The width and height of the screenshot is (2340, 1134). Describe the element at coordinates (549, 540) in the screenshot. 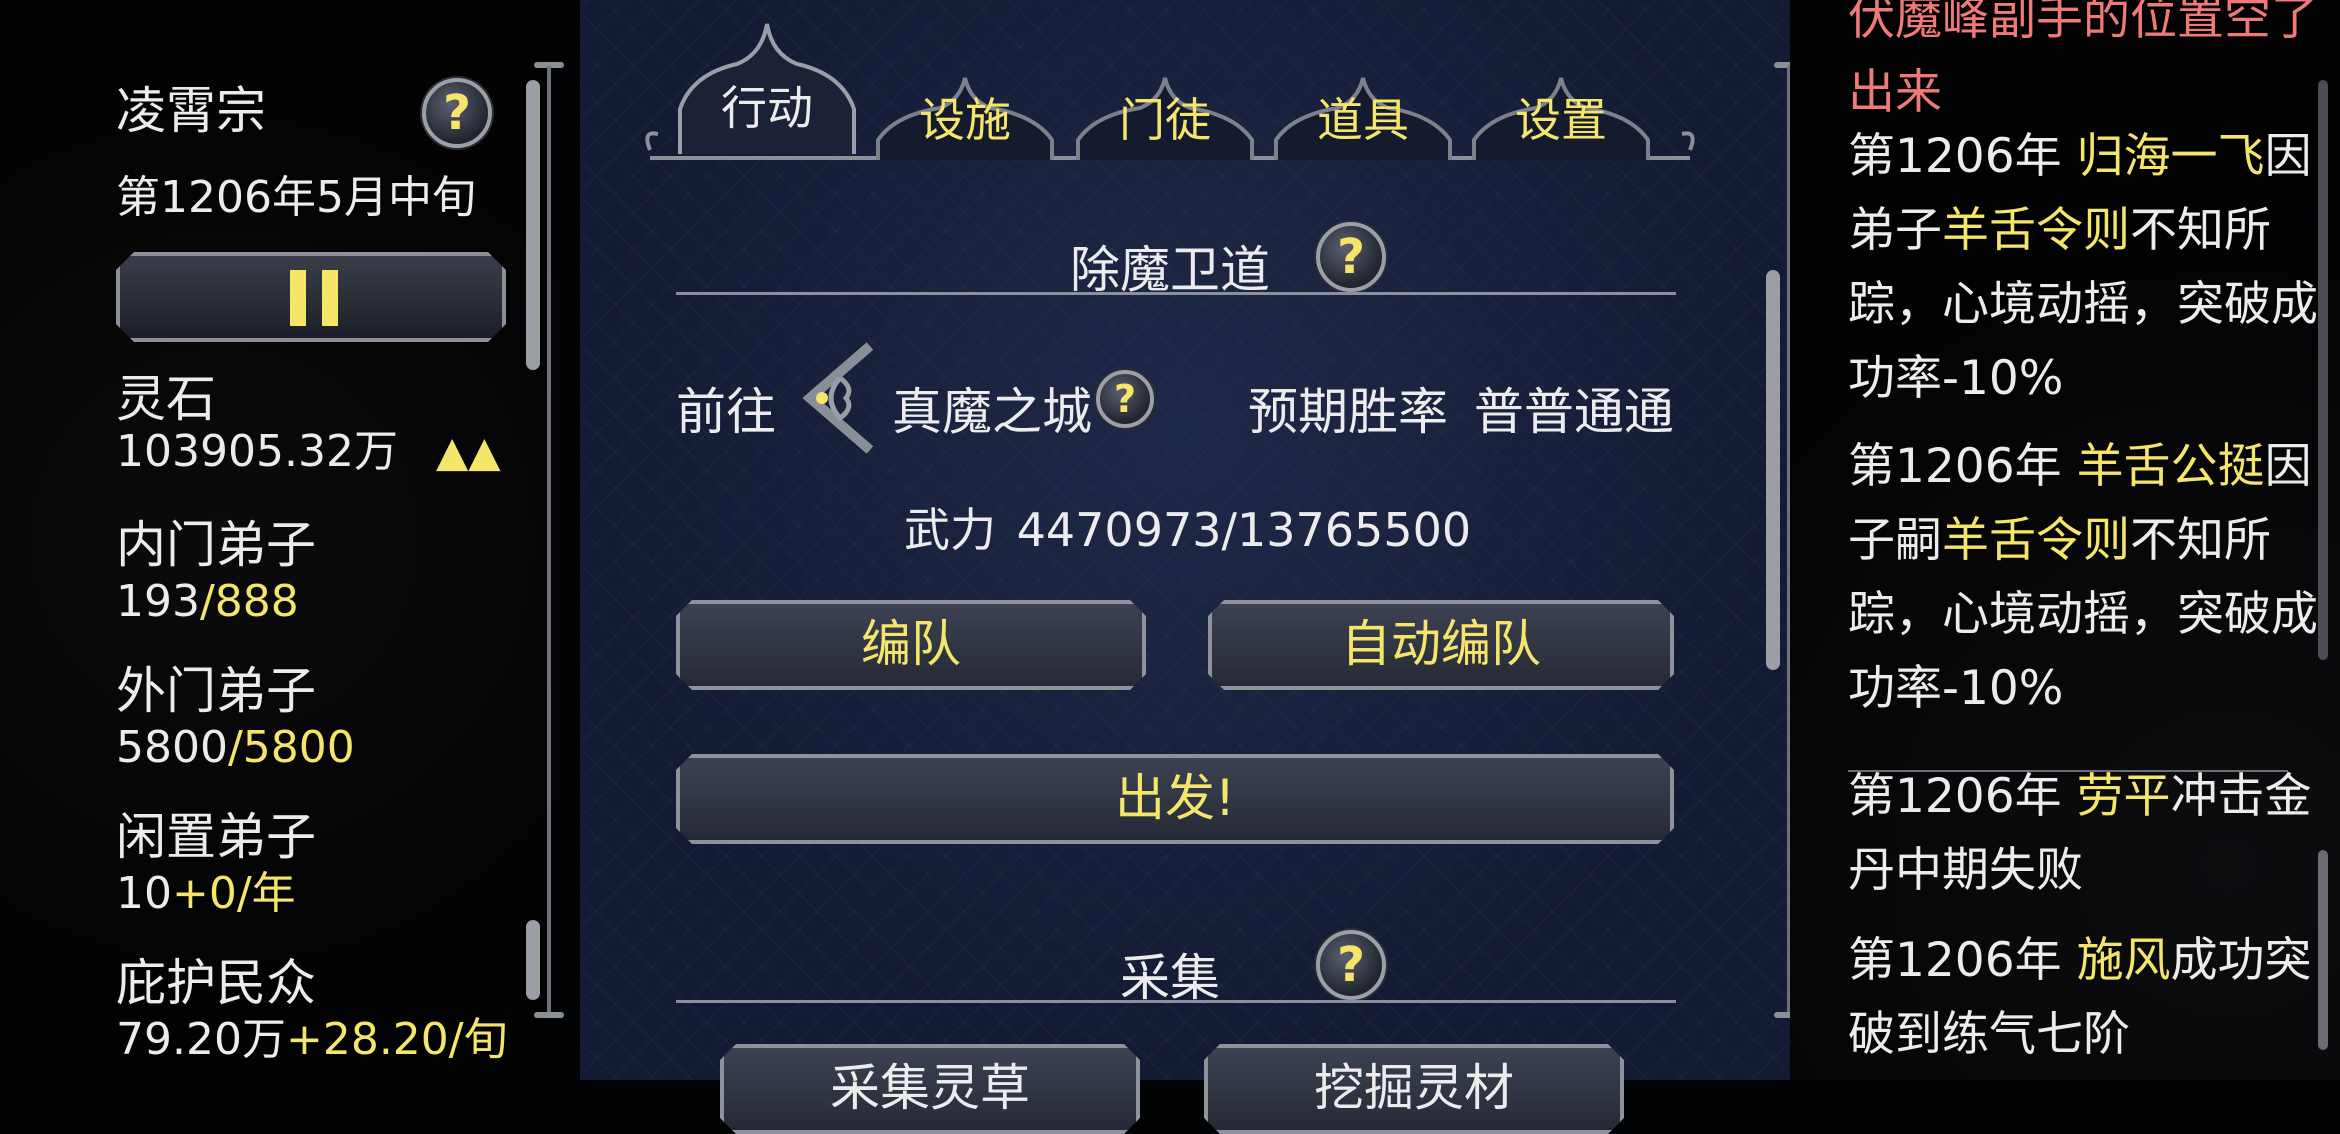

I see `left-scrollbar` at that location.